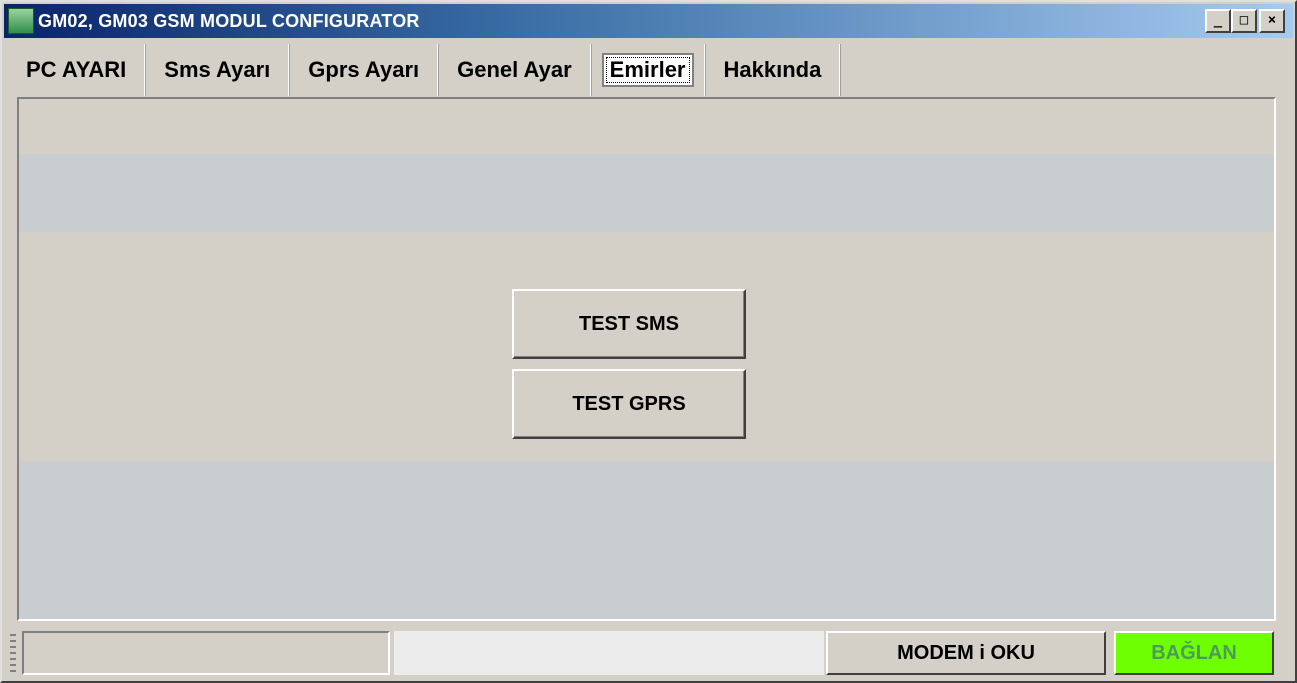  Describe the element at coordinates (229, 20) in the screenshot. I see `window-title: GM02, GM03 GSM MODUL CONFIGURATOR` at that location.